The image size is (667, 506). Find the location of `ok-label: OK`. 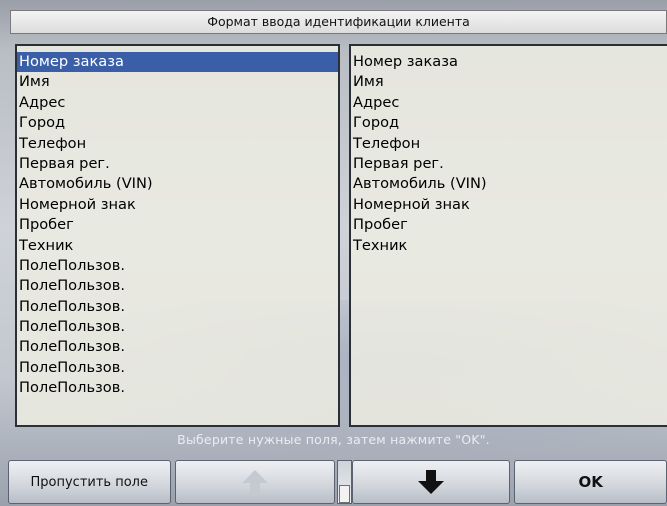

ok-label: OK is located at coordinates (590, 482).